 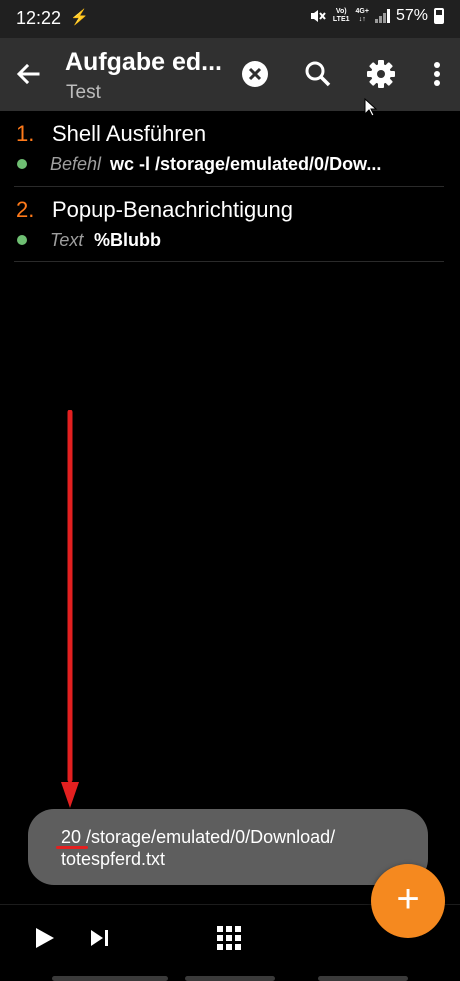 What do you see at coordinates (363, 978) in the screenshot?
I see `nav-hint-right` at bounding box center [363, 978].